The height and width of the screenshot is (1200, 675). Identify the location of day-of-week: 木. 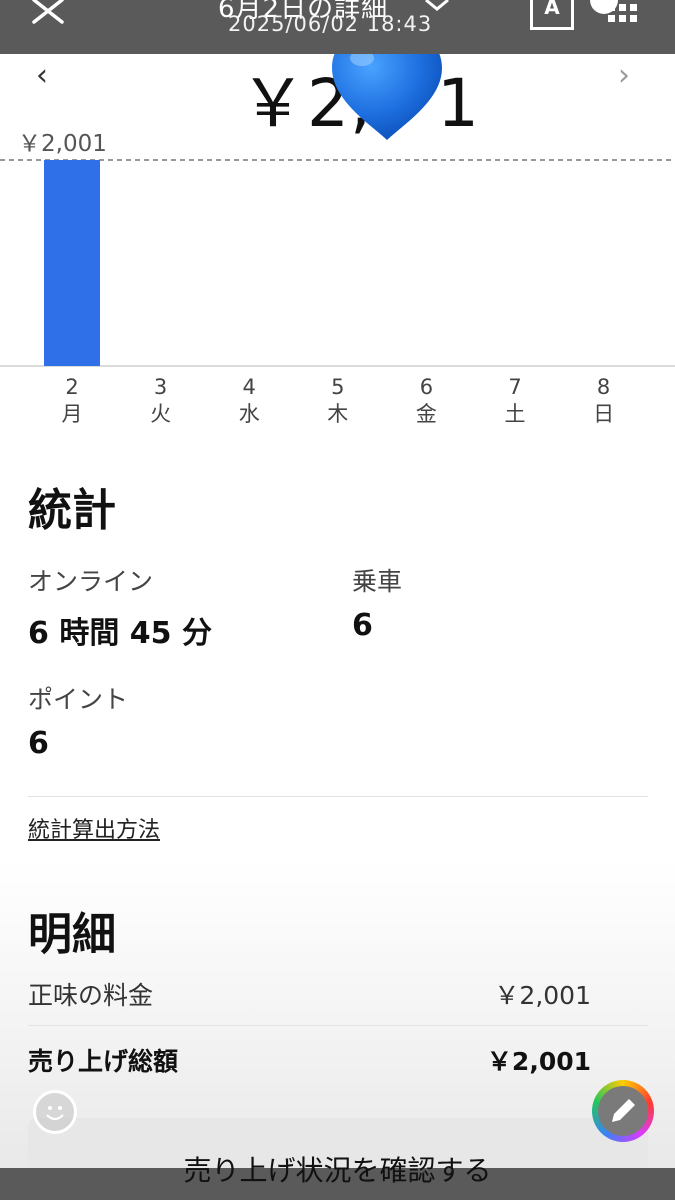
(338, 414).